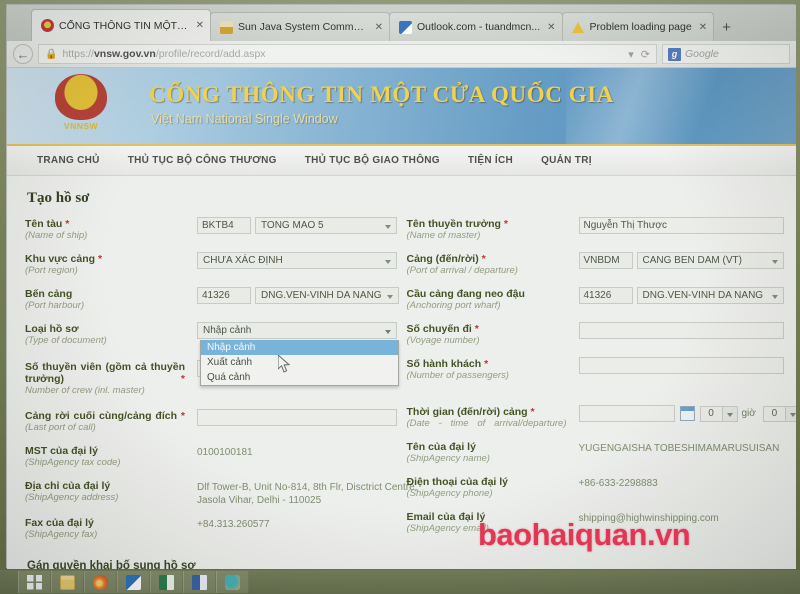 The width and height of the screenshot is (800, 594). Describe the element at coordinates (462, 270) in the screenshot. I see `field-port-arrival-departure-sublabel: (Port of arrival / departure)` at that location.